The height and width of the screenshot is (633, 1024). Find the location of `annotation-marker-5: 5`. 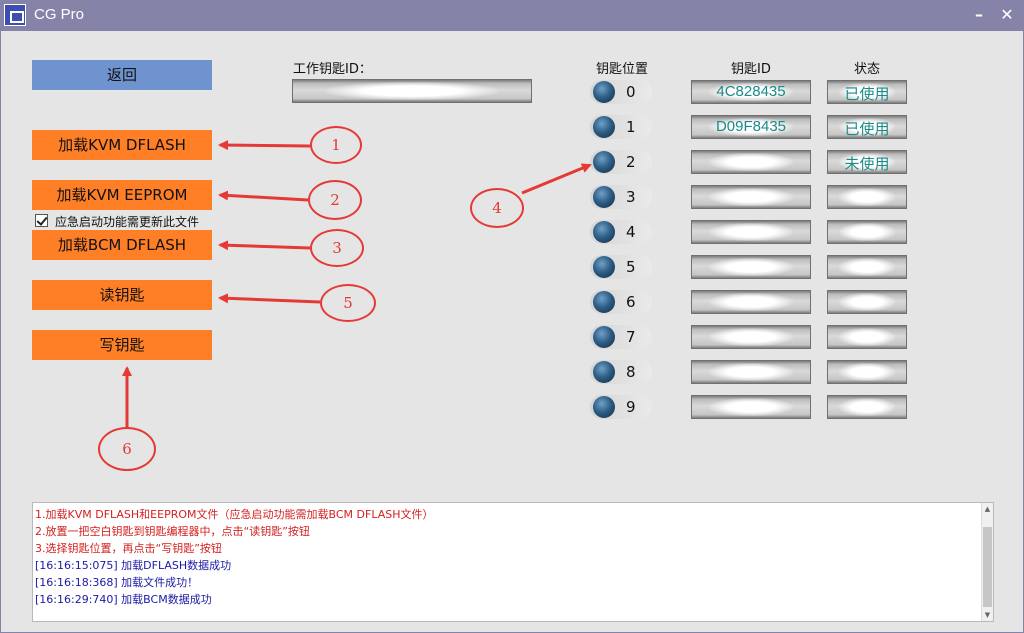

annotation-marker-5: 5 is located at coordinates (348, 303).